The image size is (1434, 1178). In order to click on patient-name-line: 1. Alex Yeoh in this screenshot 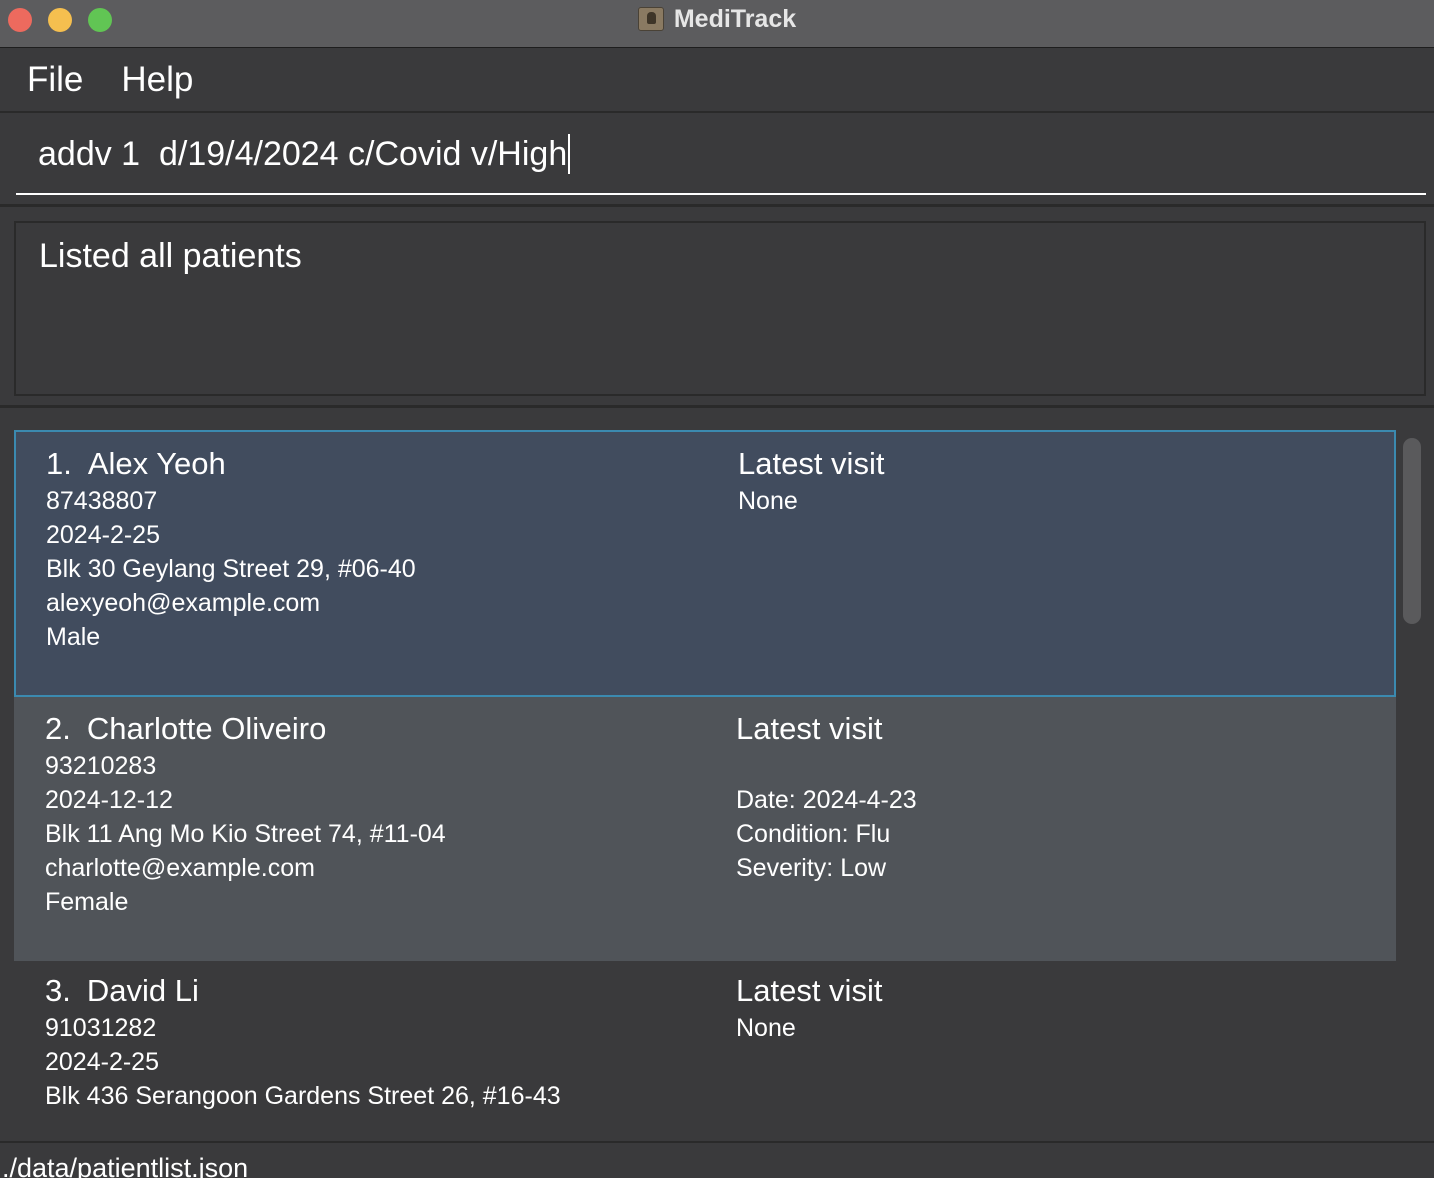, I will do `click(231, 464)`.